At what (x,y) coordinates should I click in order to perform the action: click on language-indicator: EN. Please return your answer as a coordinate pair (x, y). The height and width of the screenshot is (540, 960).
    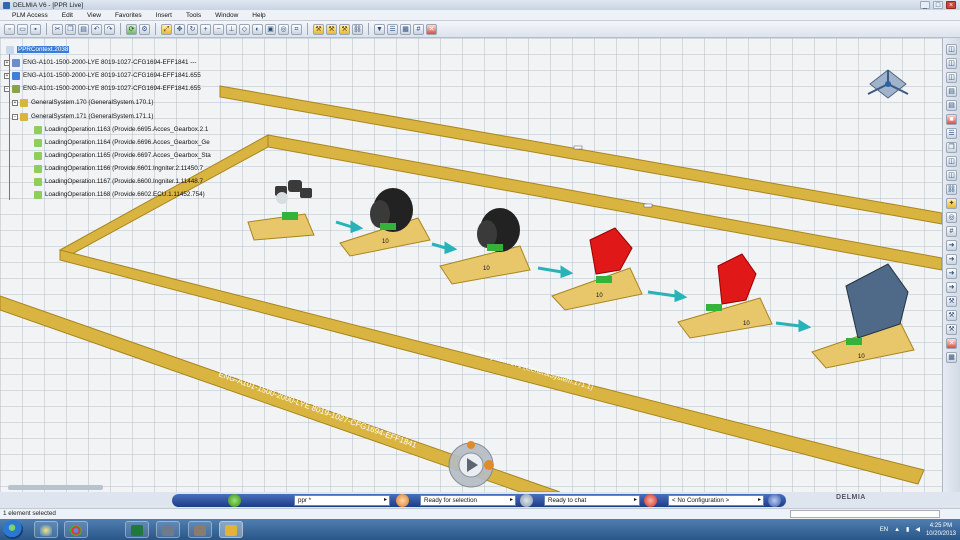
    Looking at the image, I should click on (884, 530).